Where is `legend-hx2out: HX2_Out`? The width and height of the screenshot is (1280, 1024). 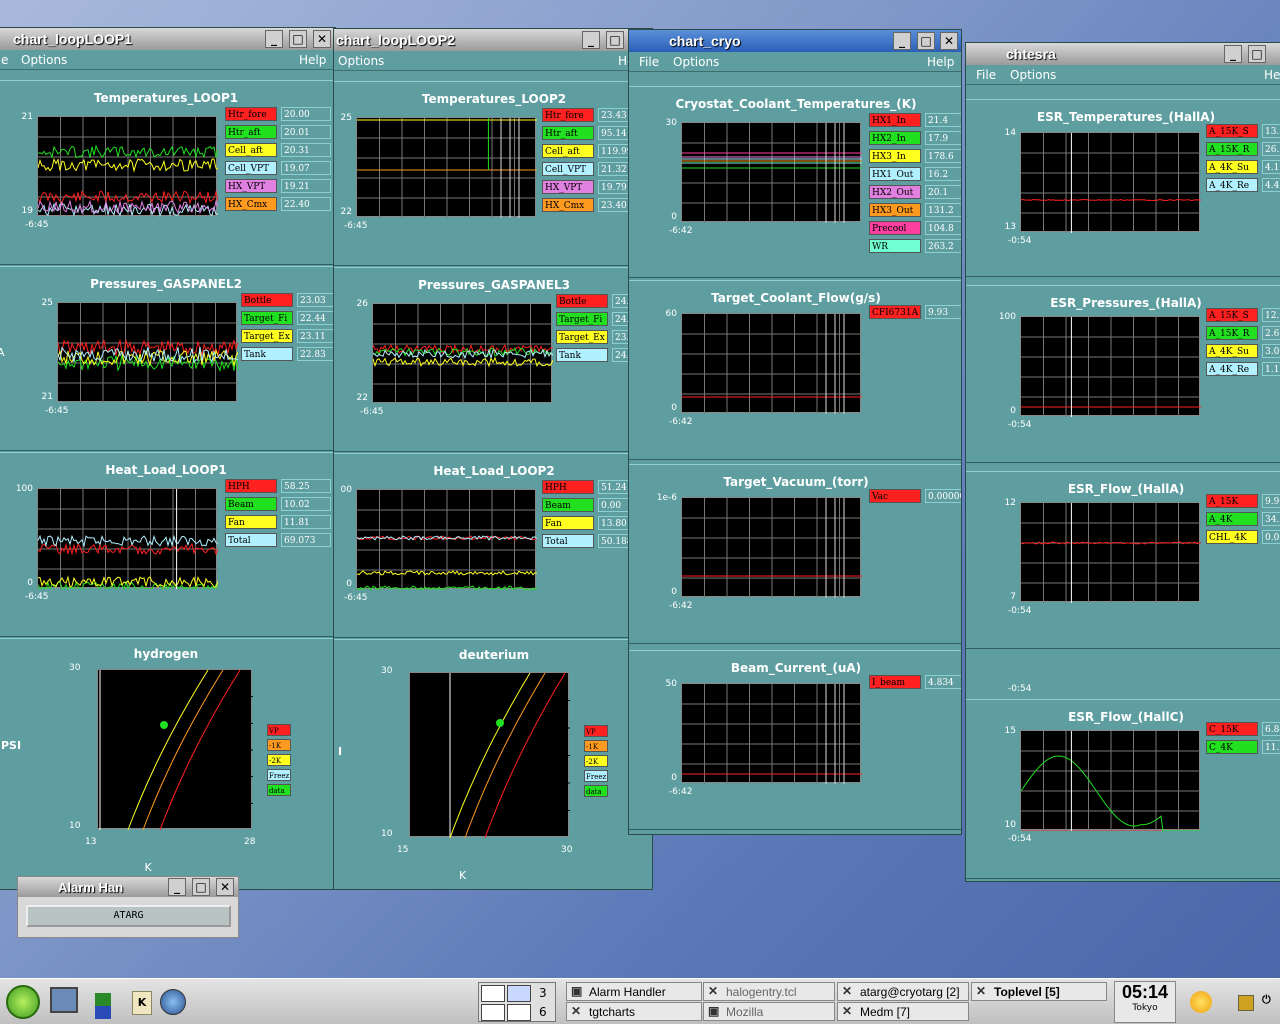
legend-hx2out: HX2_Out is located at coordinates (895, 192).